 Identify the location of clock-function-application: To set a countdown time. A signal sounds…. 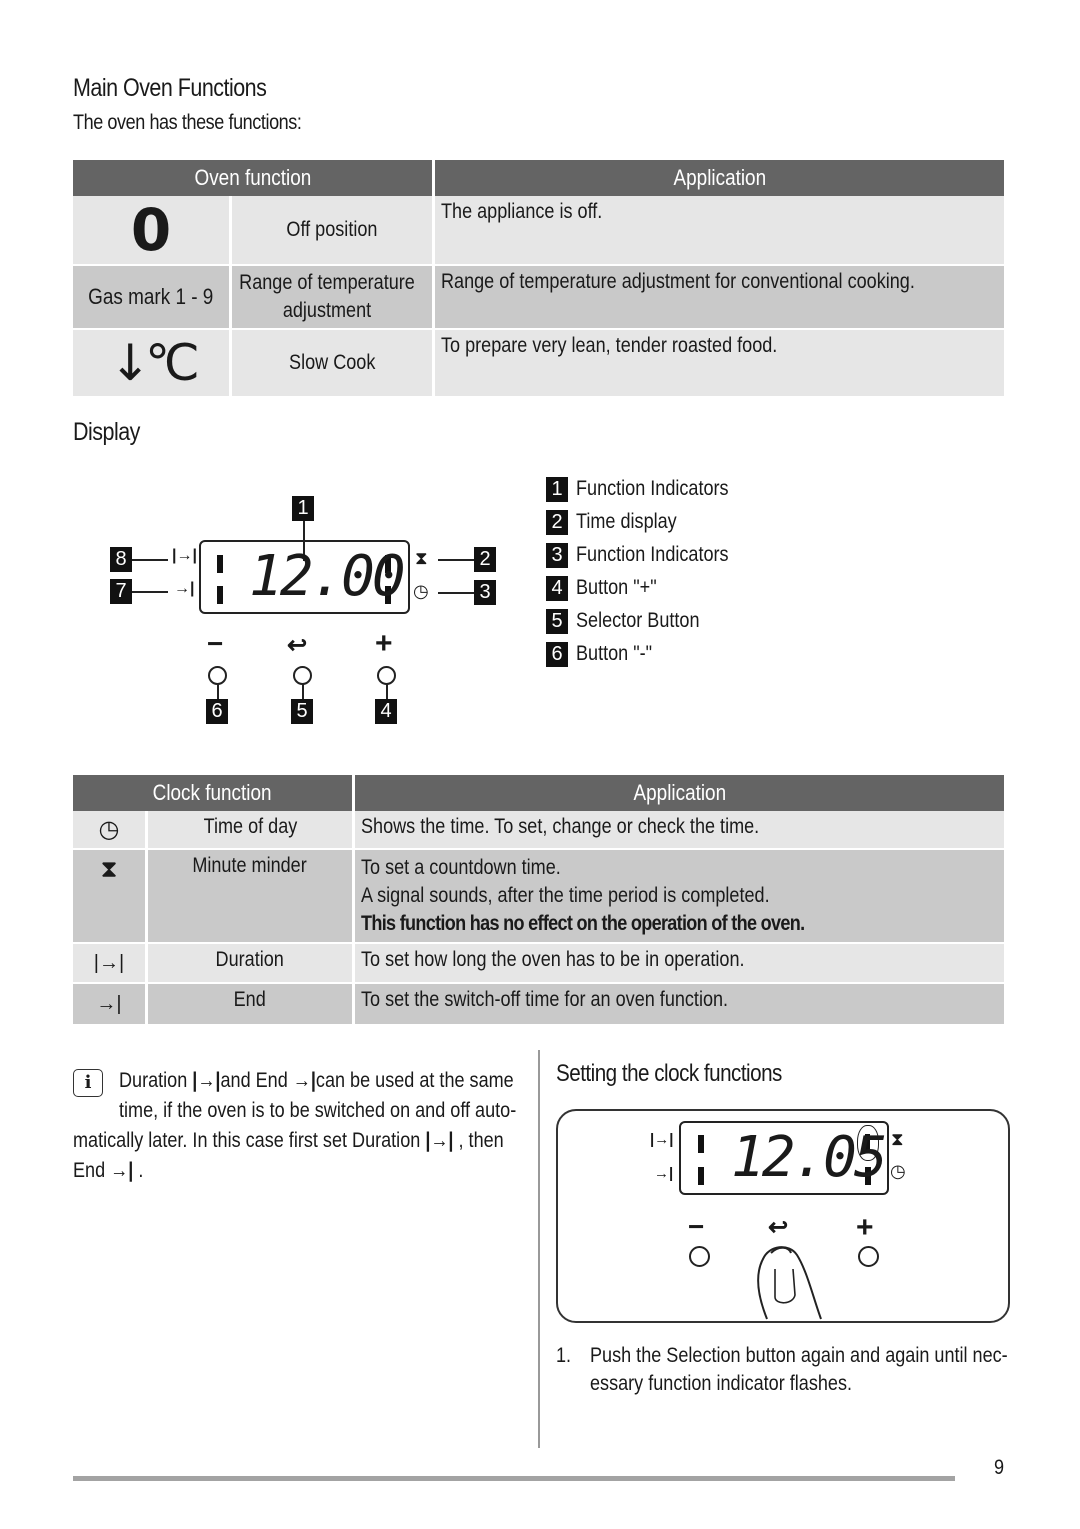
(679, 897).